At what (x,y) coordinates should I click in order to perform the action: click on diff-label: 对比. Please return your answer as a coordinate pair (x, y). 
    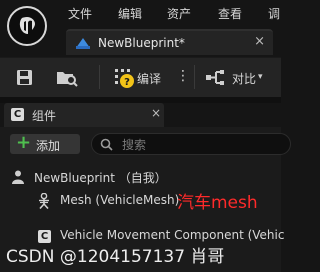
    Looking at the image, I should click on (244, 78).